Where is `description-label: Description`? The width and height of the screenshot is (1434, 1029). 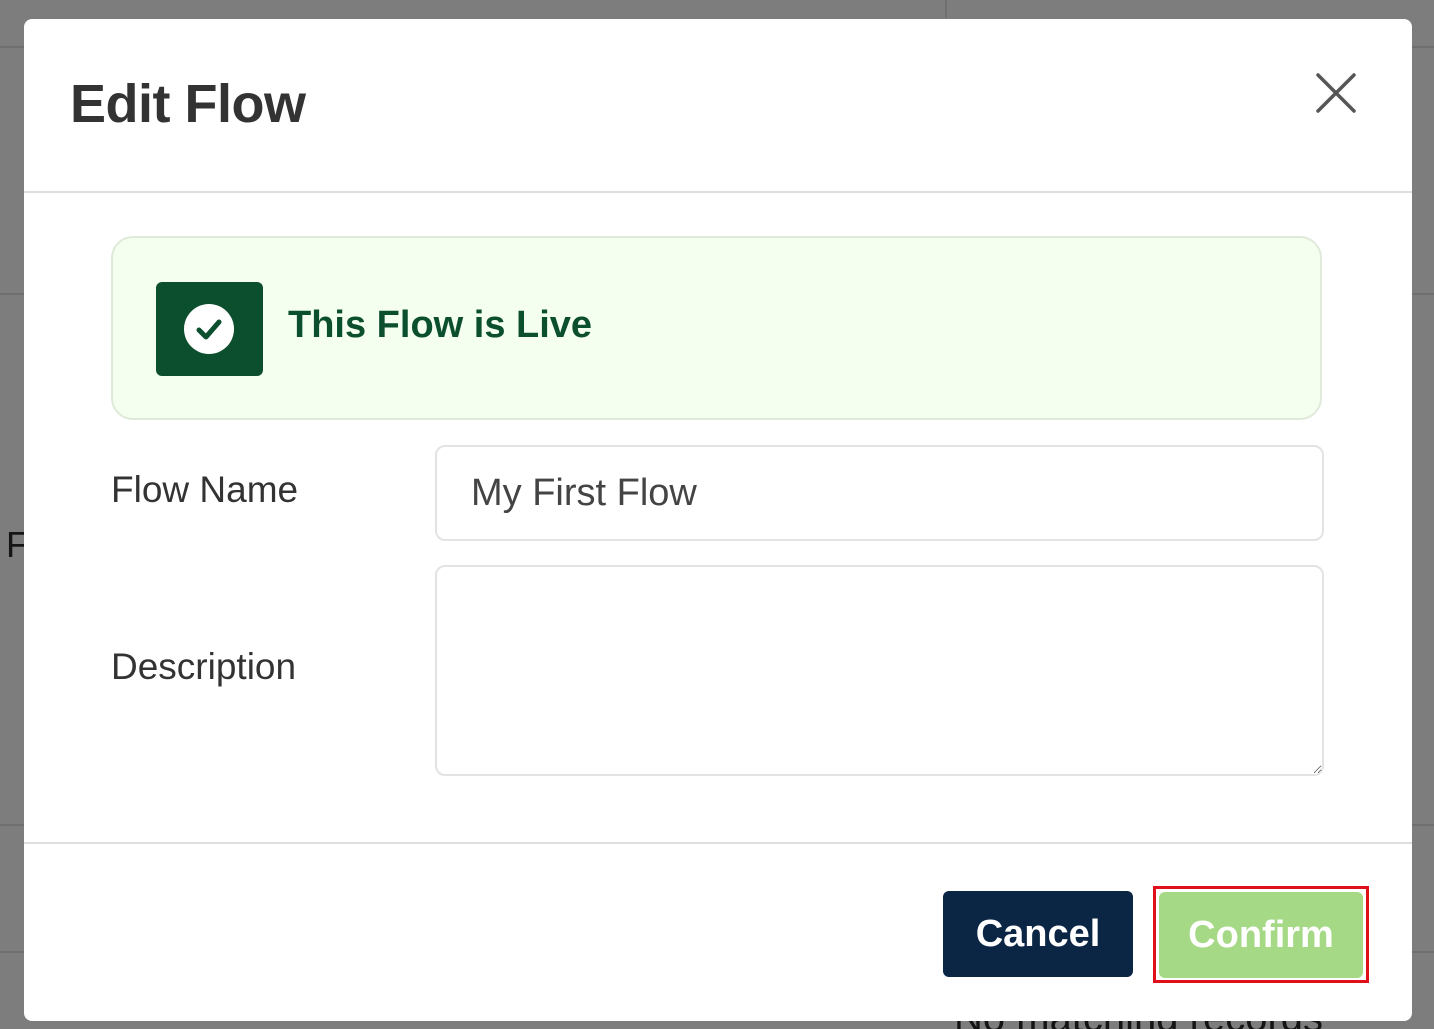 description-label: Description is located at coordinates (204, 666).